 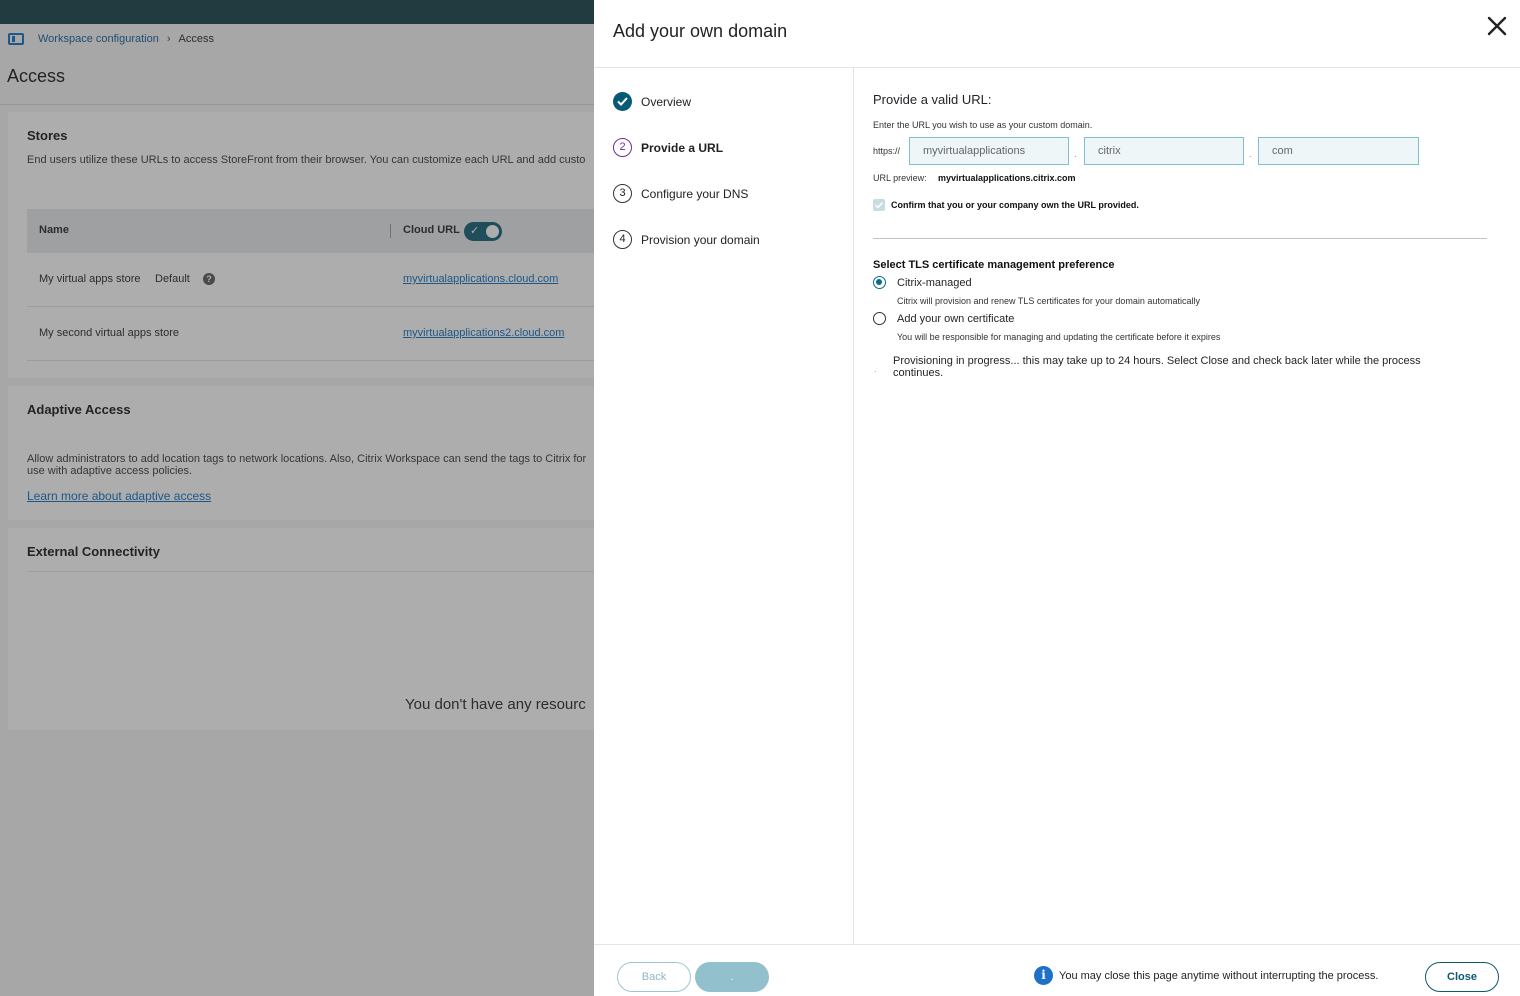 What do you see at coordinates (700, 239) in the screenshot?
I see `step-label: Provision your domain` at bounding box center [700, 239].